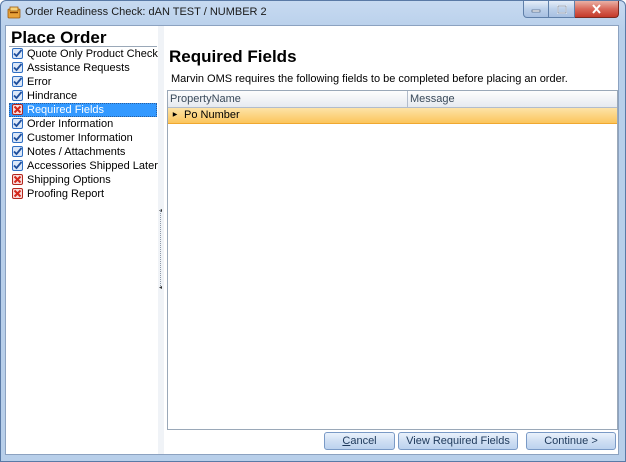 This screenshot has width=626, height=462. I want to click on cell-property-name: Po Number, so click(212, 115).